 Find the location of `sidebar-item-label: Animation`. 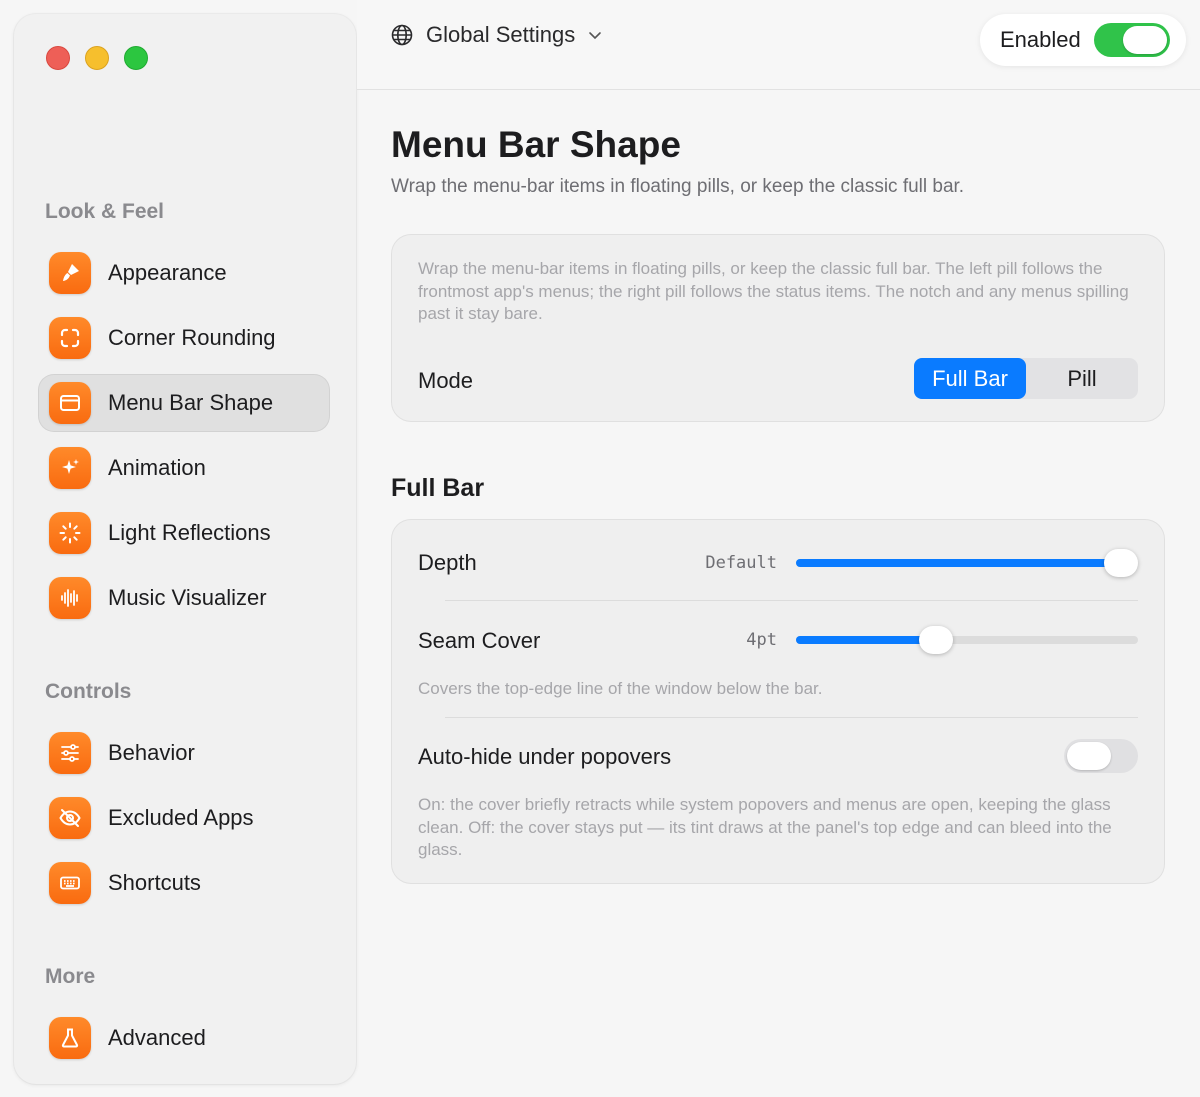

sidebar-item-label: Animation is located at coordinates (157, 467).